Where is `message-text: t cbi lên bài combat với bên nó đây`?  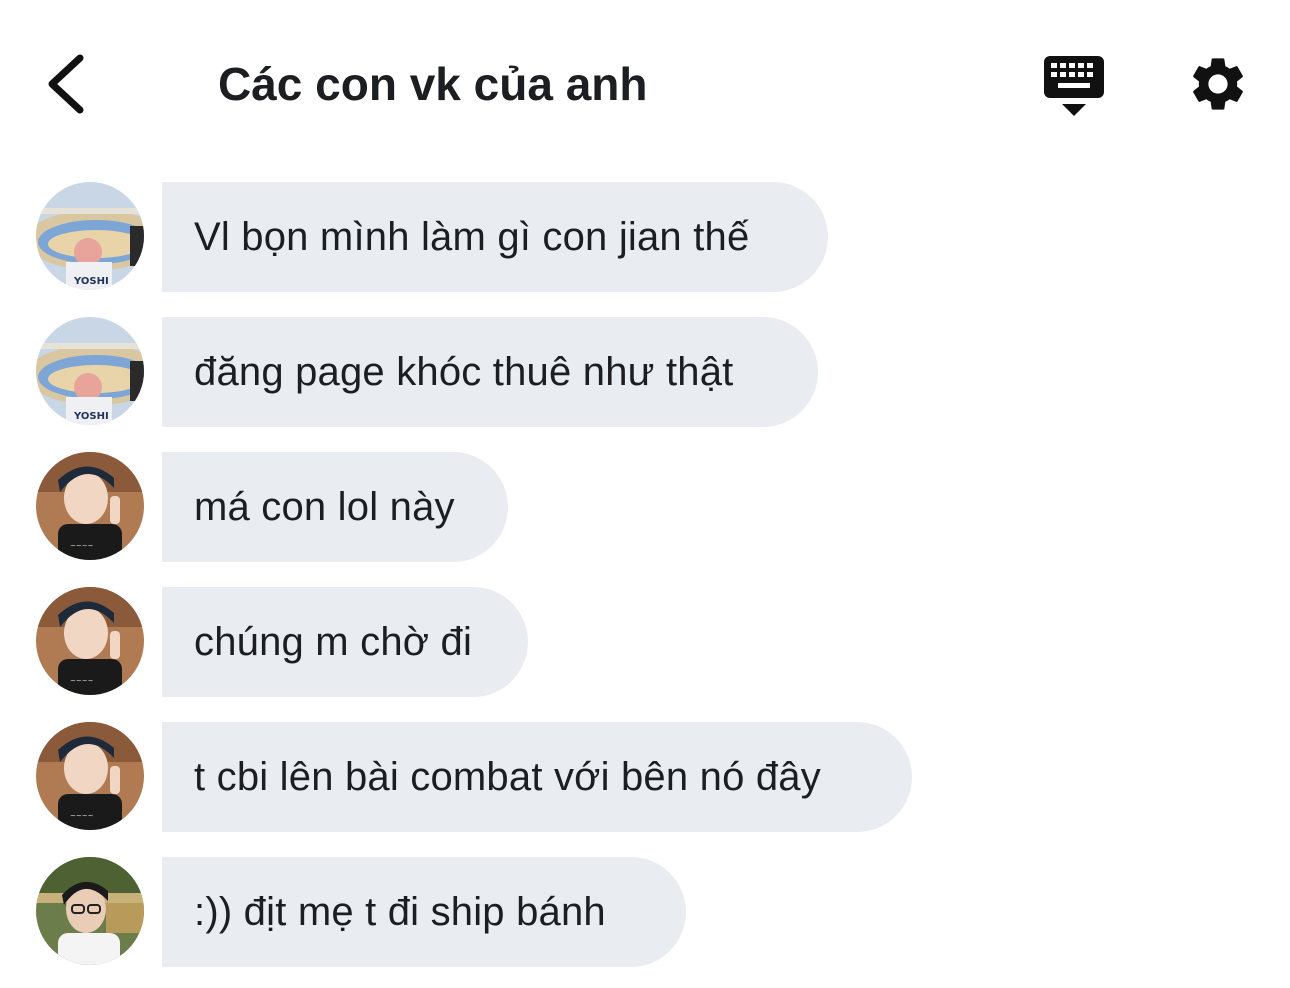
message-text: t cbi lên bài combat với bên nó đây is located at coordinates (507, 776).